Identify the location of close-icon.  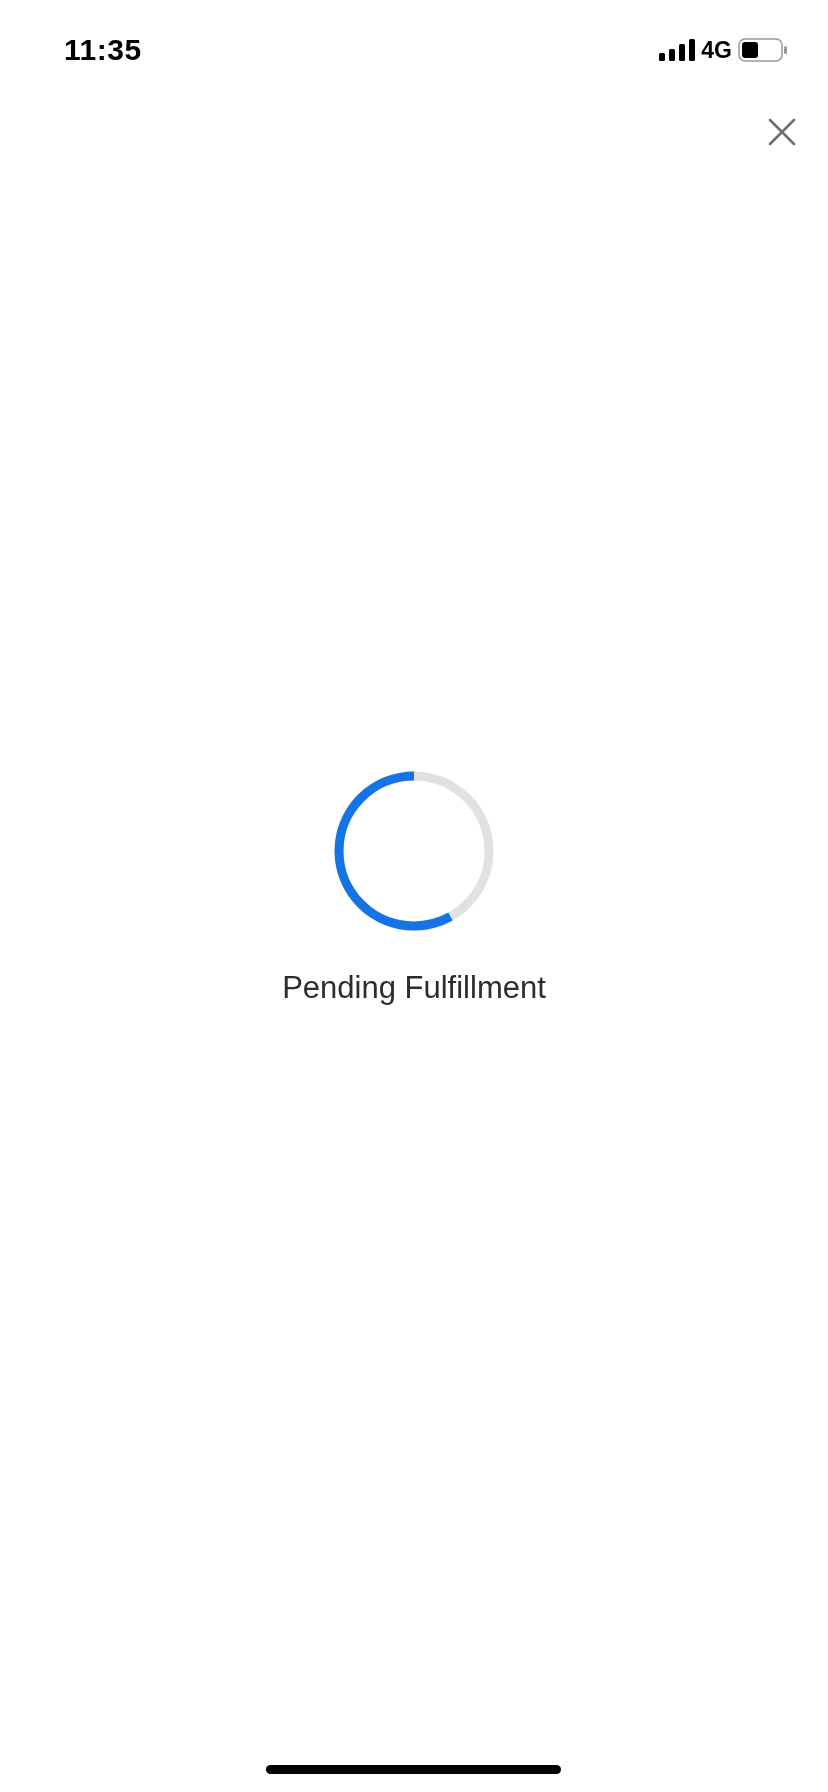
(782, 132).